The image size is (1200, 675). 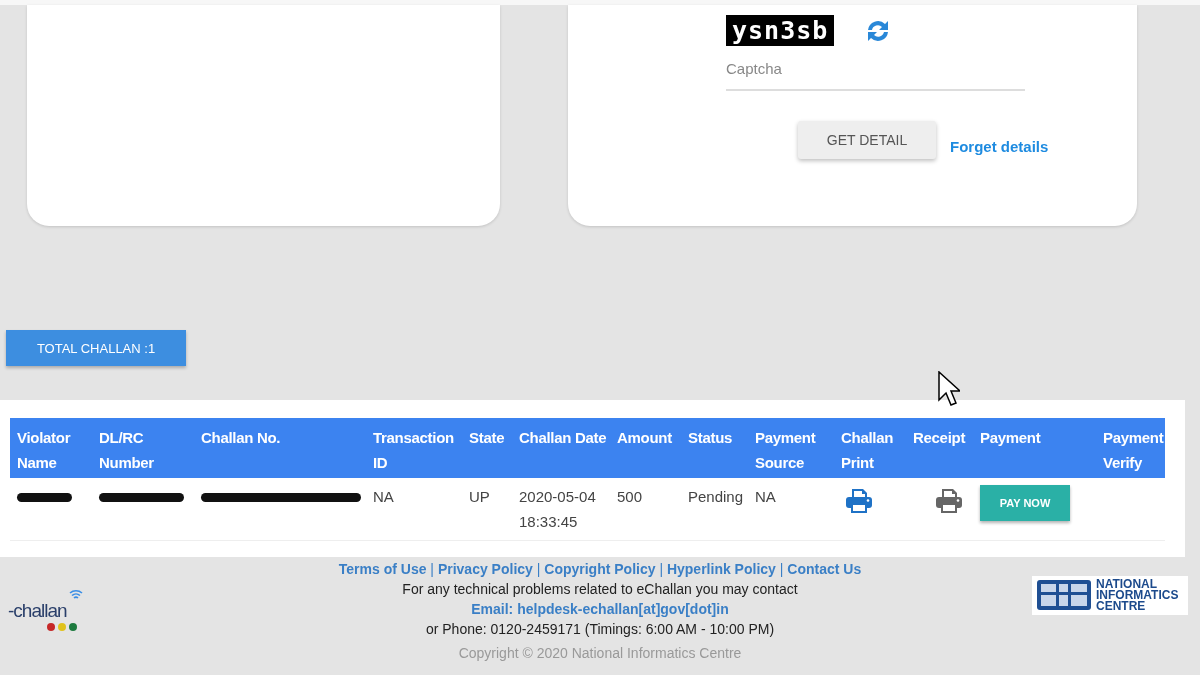 What do you see at coordinates (280, 448) in the screenshot?
I see `column-header: Challan No.` at bounding box center [280, 448].